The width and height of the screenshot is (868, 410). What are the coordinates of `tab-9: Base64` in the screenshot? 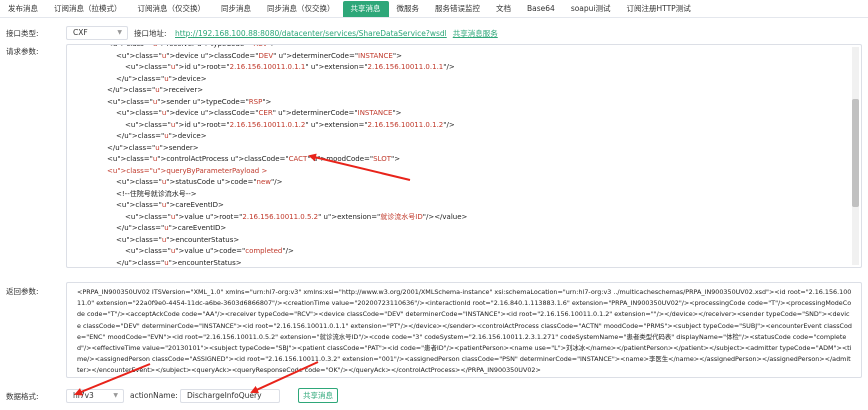 It's located at (541, 9).